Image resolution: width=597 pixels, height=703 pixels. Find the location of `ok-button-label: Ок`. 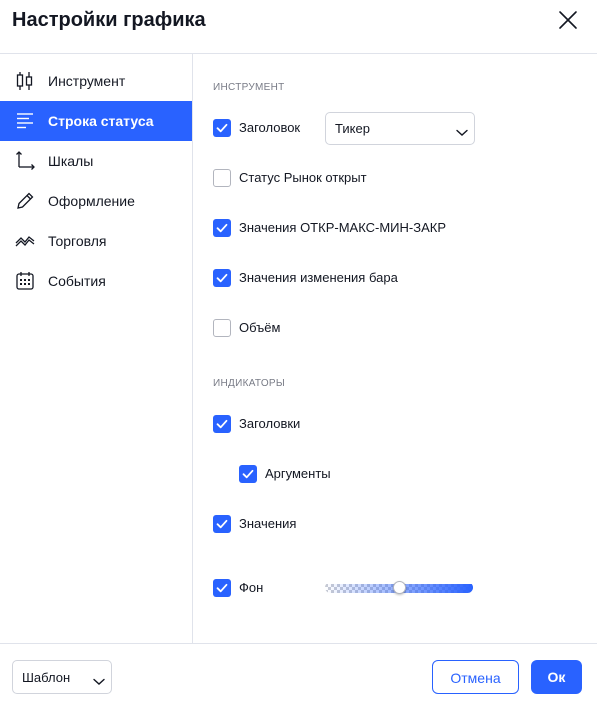

ok-button-label: Ок is located at coordinates (556, 677).